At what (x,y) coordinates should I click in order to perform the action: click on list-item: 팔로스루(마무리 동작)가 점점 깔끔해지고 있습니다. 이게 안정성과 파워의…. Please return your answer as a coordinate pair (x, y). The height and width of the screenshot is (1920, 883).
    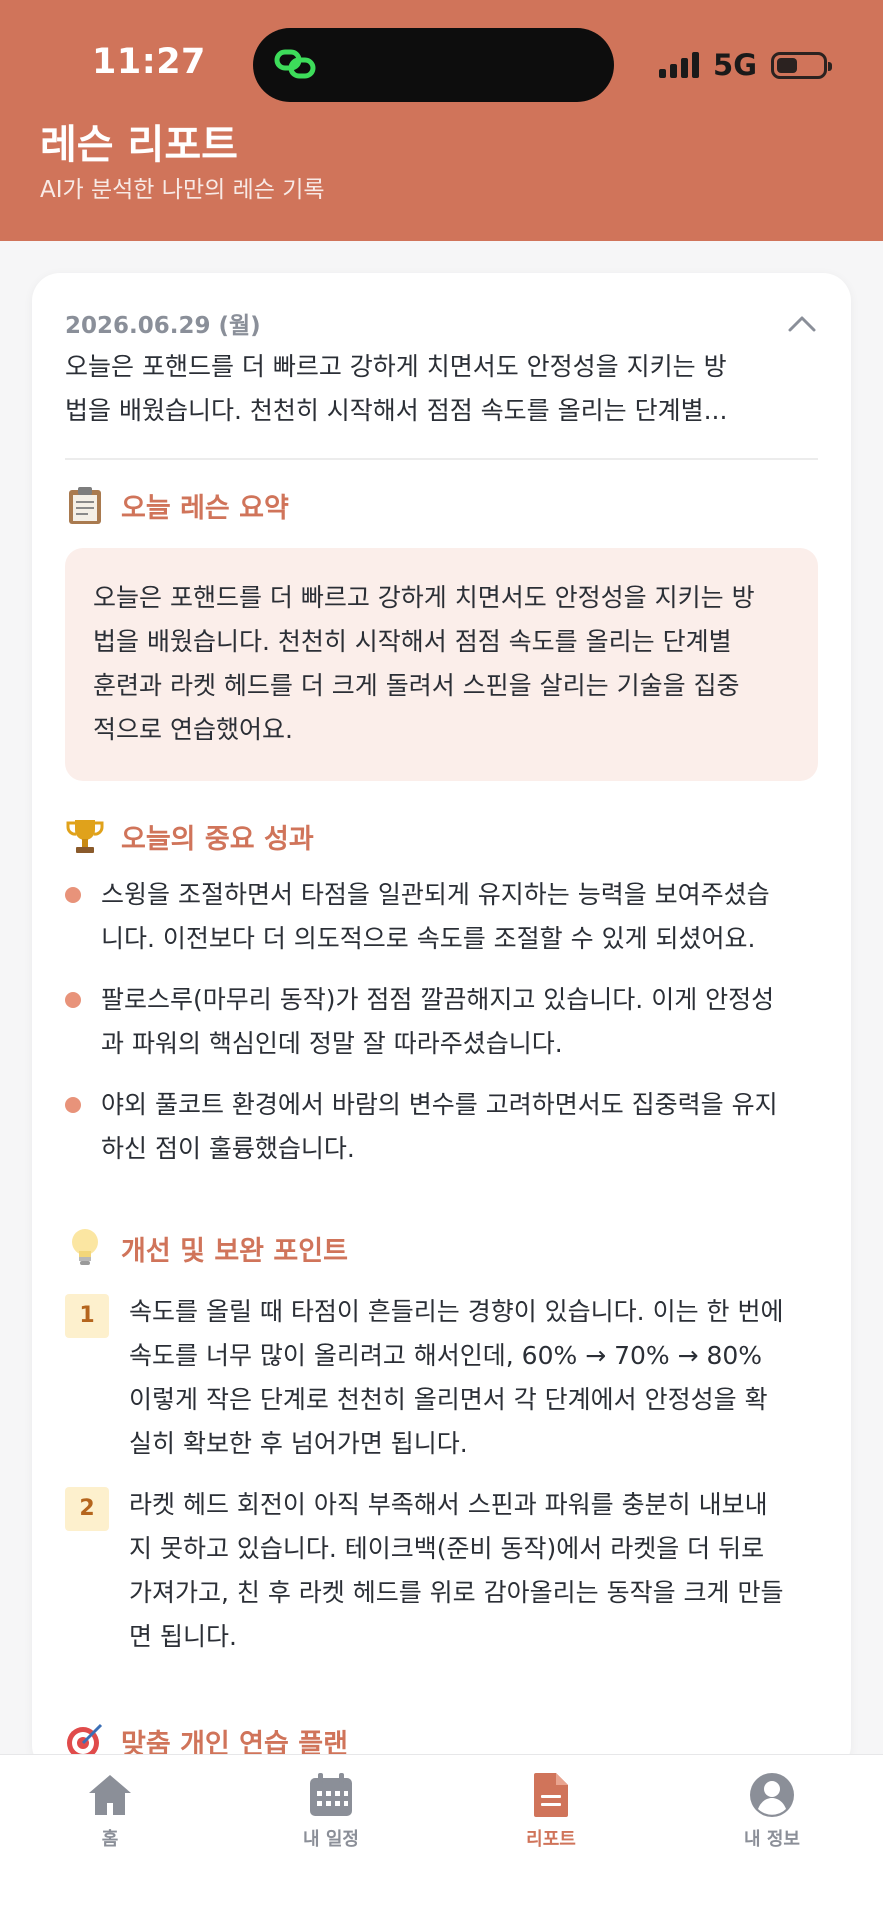
    Looking at the image, I should click on (445, 1022).